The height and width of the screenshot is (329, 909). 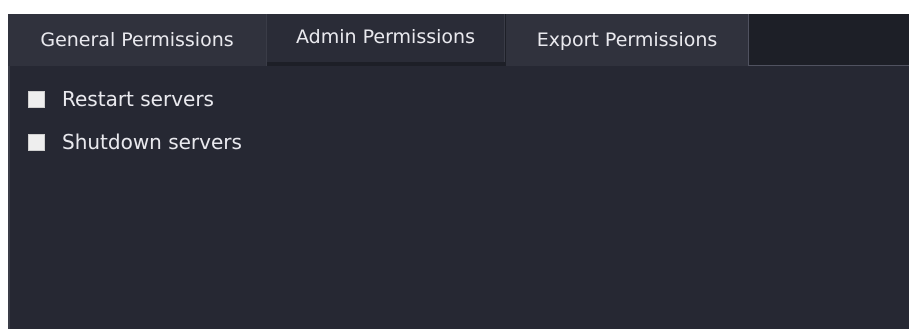 What do you see at coordinates (627, 40) in the screenshot?
I see `tab-export-permissions: Export Permissions` at bounding box center [627, 40].